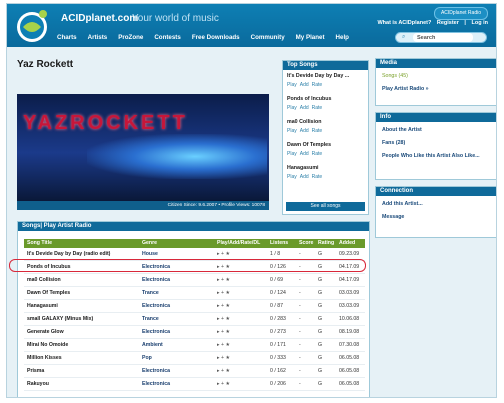  I want to click on col-song-title: Song Title, so click(39, 243).